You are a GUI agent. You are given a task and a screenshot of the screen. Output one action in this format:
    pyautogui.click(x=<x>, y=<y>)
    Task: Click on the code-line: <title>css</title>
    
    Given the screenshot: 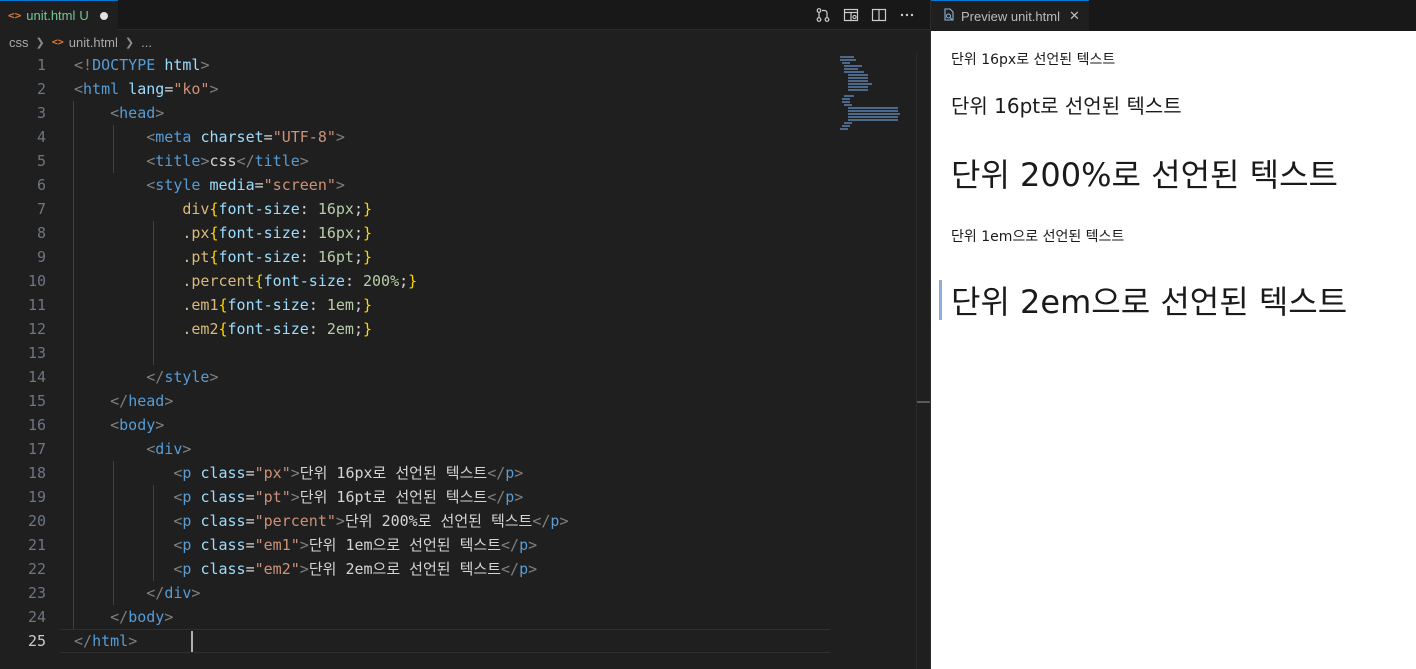 What is the action you would take?
    pyautogui.click(x=454, y=161)
    